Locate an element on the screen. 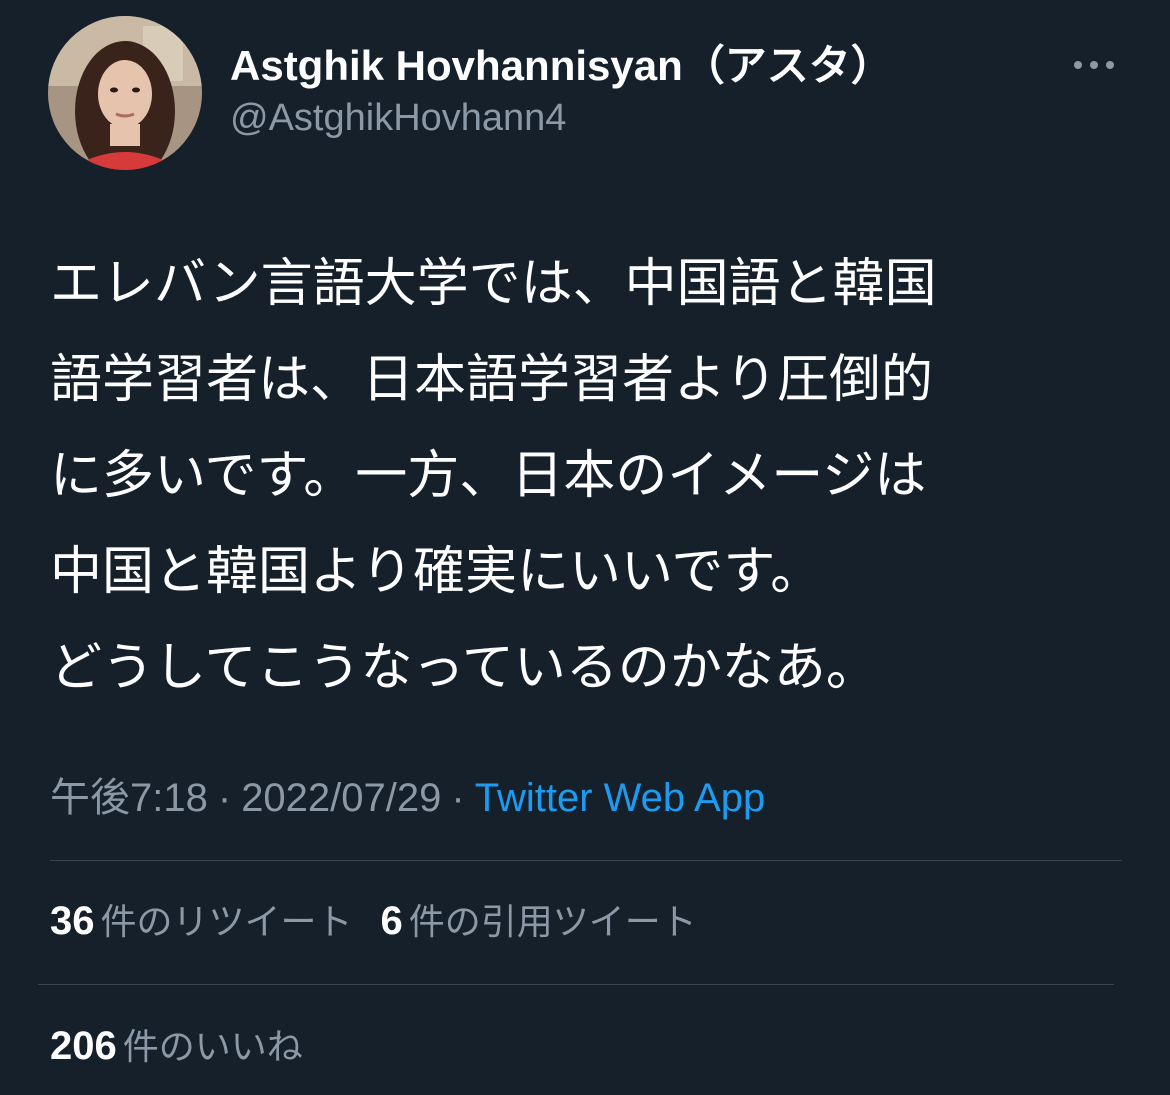  avatar is located at coordinates (125, 93).